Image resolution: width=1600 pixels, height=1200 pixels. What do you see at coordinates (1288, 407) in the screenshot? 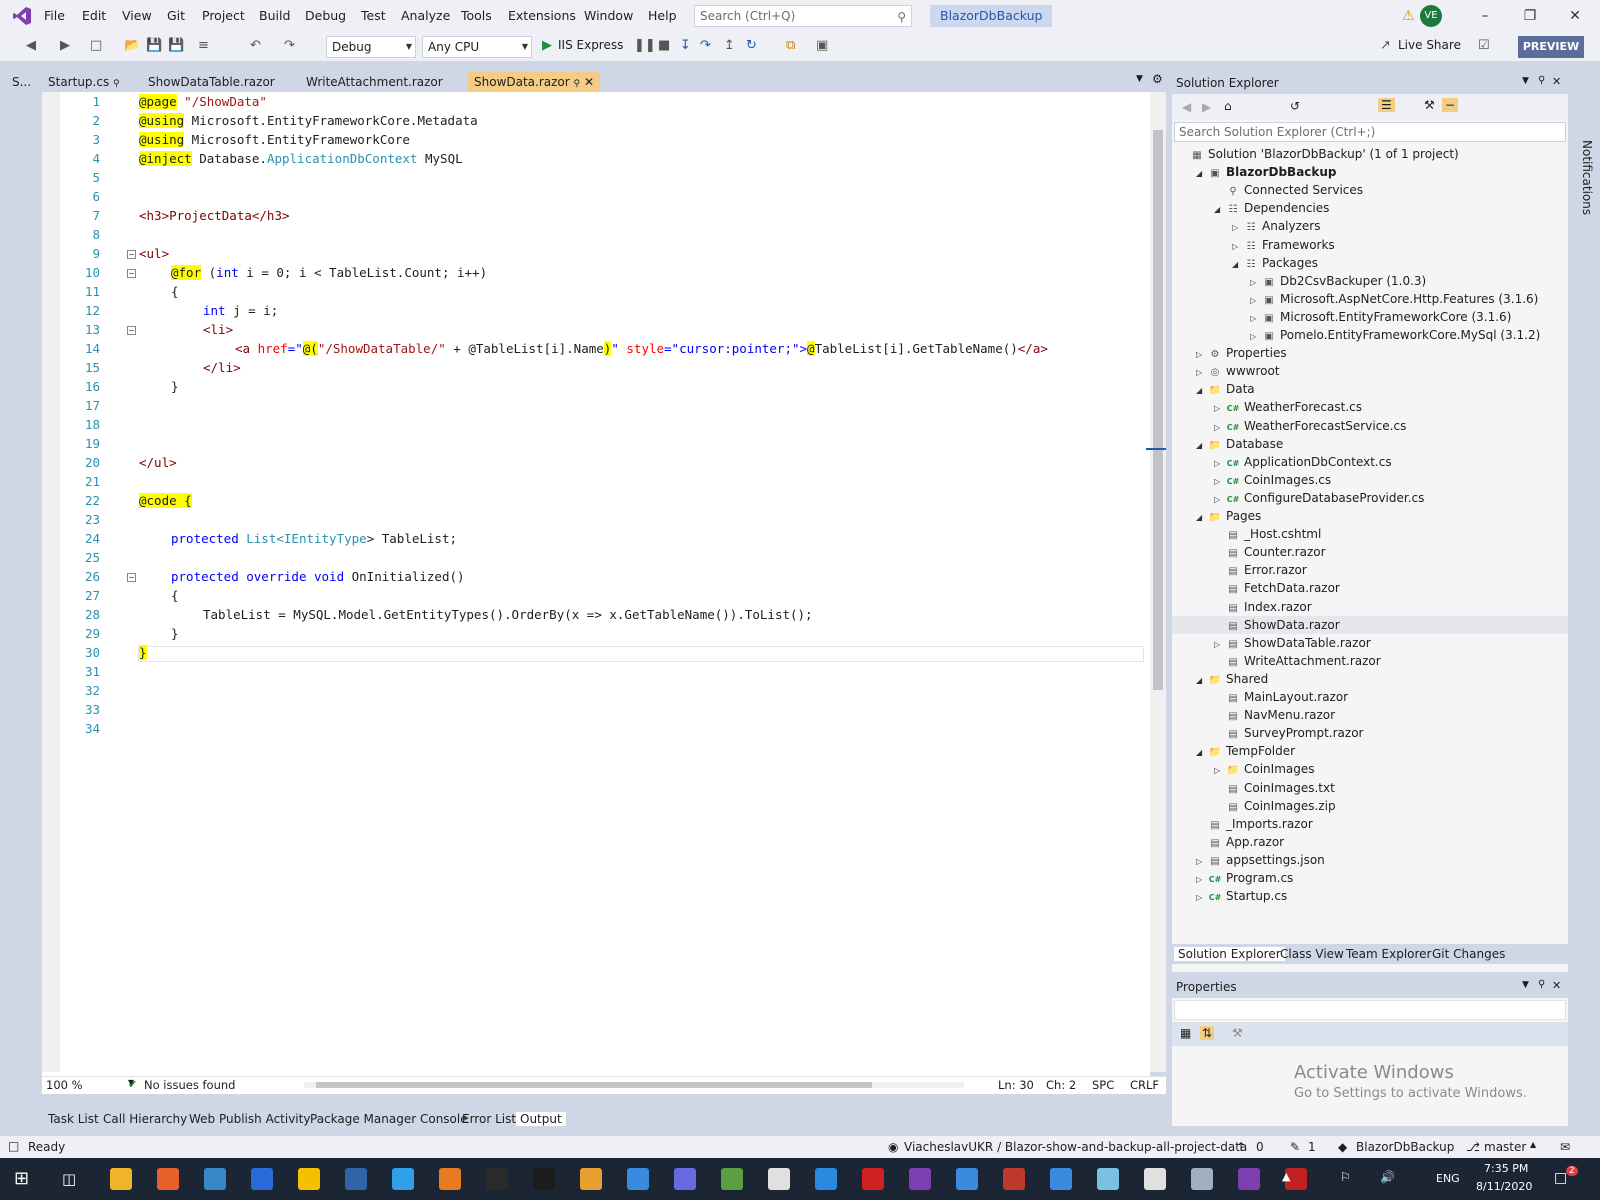
I see `tree-node: ▷ C# WeatherForecast.cs` at bounding box center [1288, 407].